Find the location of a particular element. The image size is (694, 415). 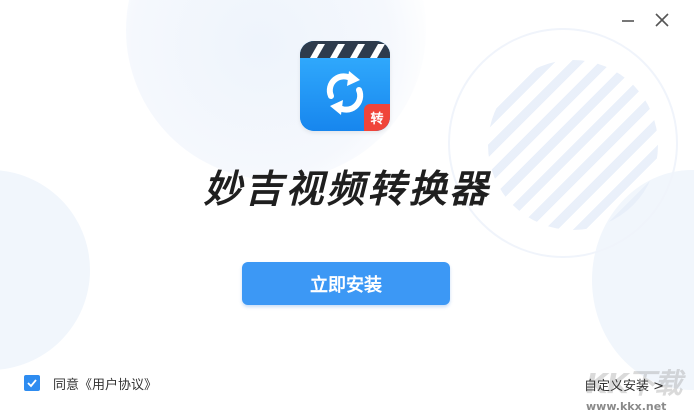

agreement-prefix: 同意 is located at coordinates (66, 385).